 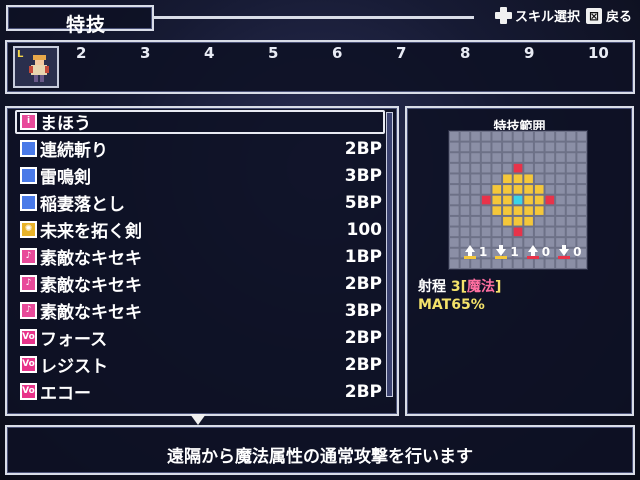 I want to click on mat-stat: MAT65%, so click(x=451, y=305).